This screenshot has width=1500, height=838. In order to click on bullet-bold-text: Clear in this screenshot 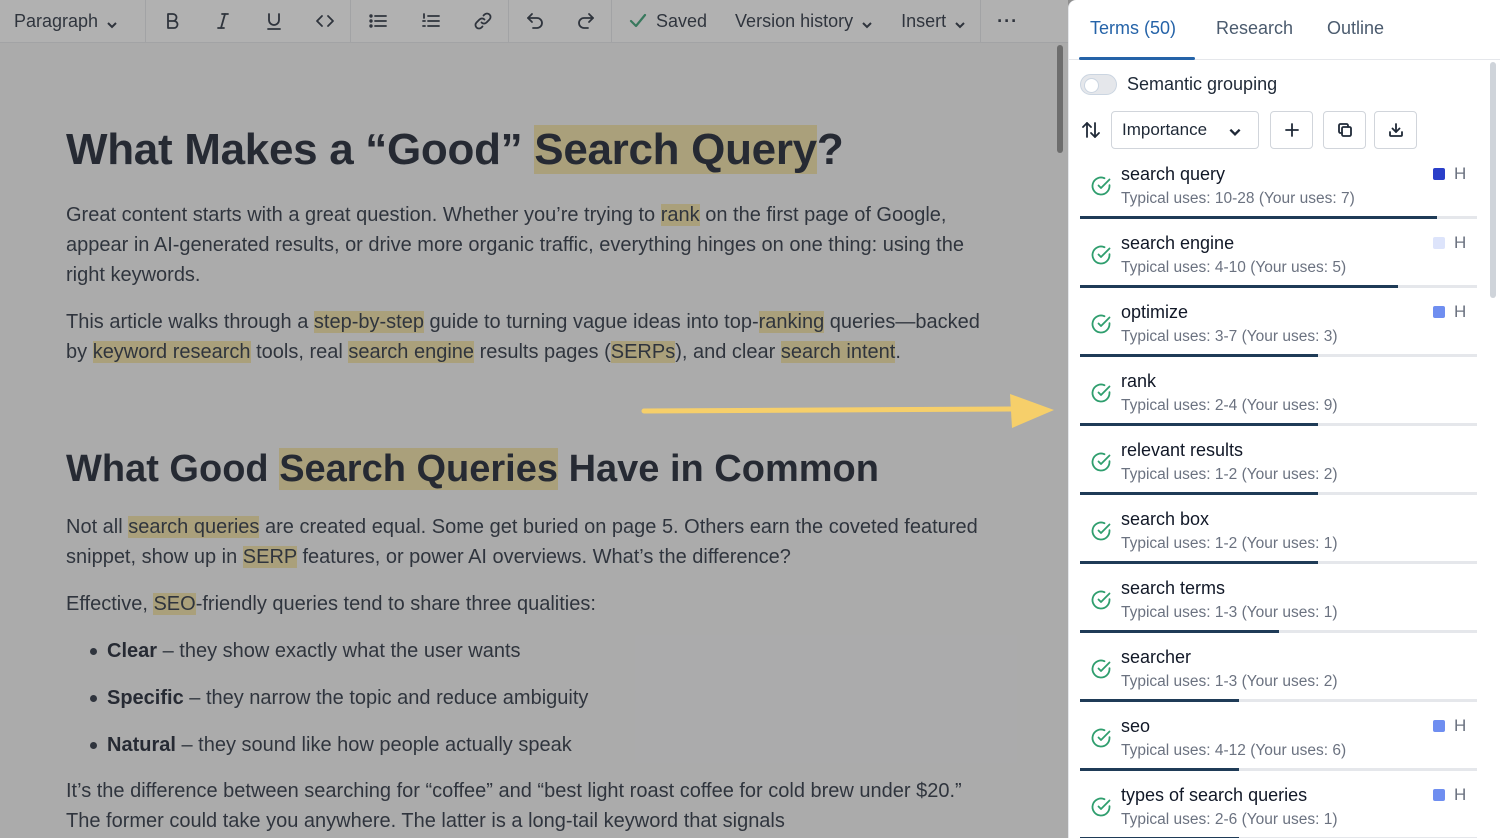, I will do `click(132, 651)`.